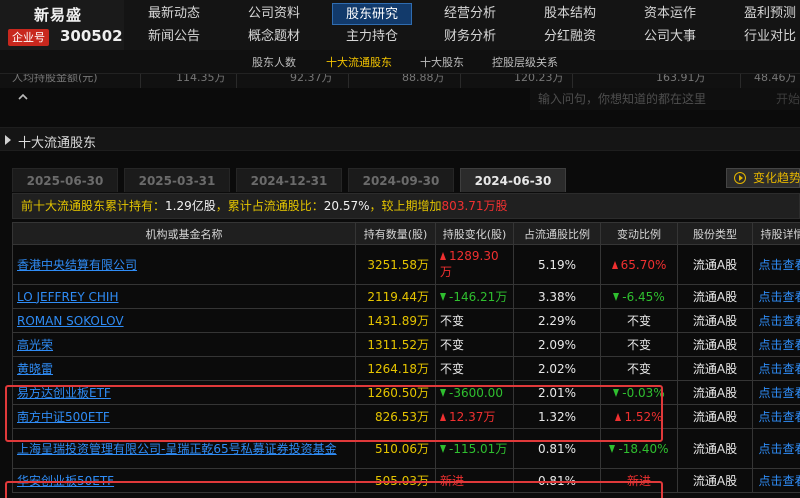 The image size is (800, 498). I want to click on holder-name-link: 黄晓雷, so click(184, 368).